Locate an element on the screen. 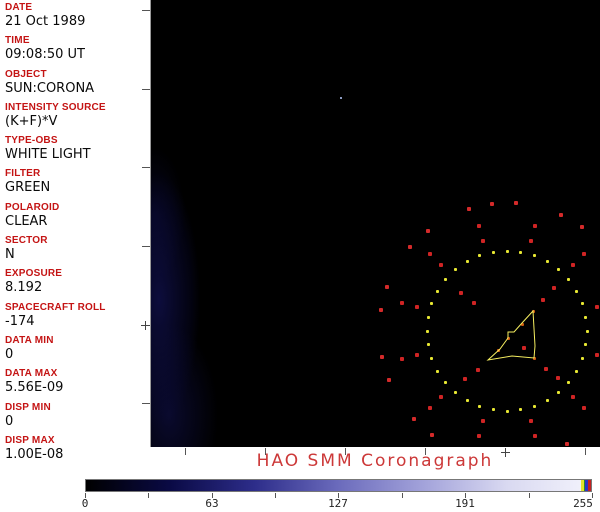 Image resolution: width=600 pixels, height=512 pixels. field-value: SUN:CORONA is located at coordinates (50, 88).